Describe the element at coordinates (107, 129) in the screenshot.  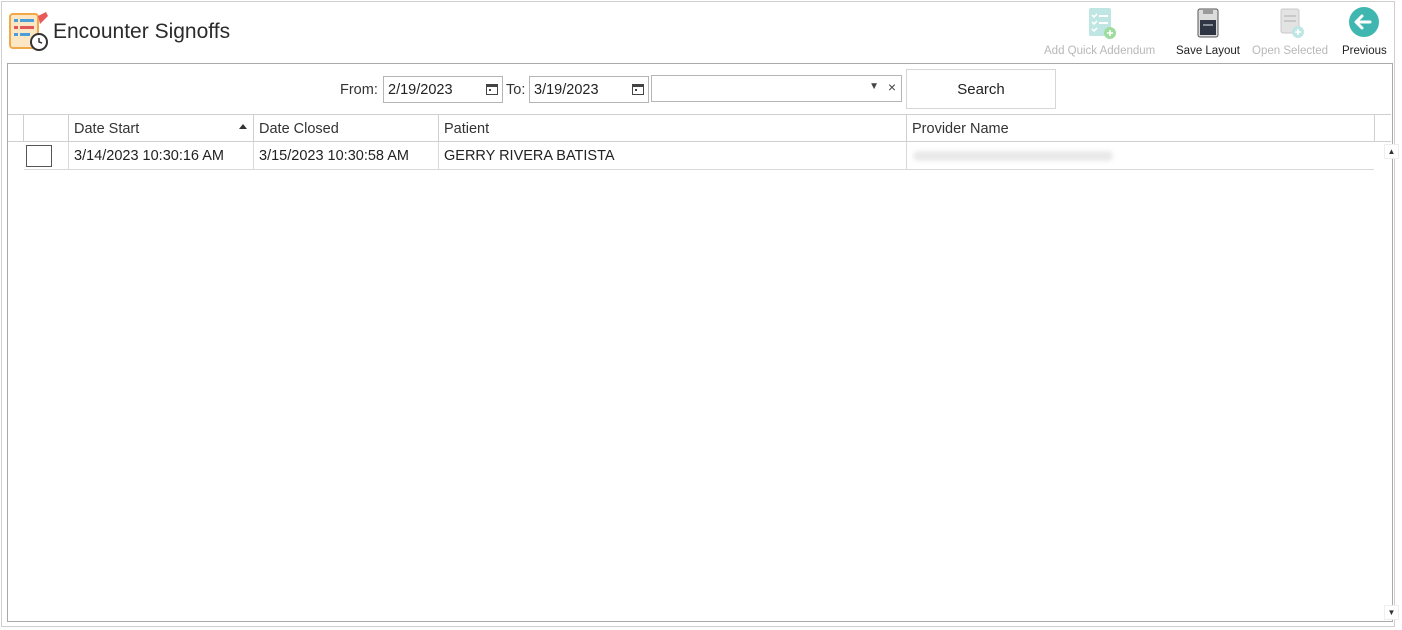
I see `column-header-label: Date Start` at that location.